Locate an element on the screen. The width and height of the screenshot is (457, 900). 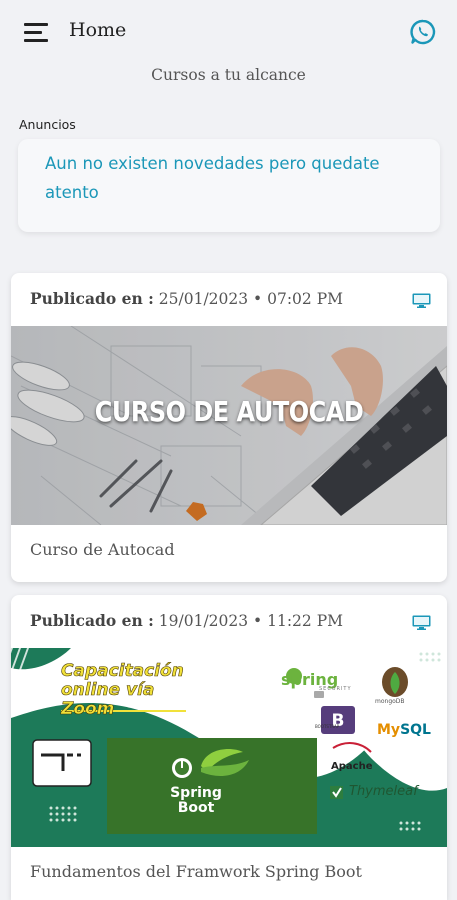
published-date: Publicado en : 25/01/2023 • 07:02 PM is located at coordinates (186, 298).